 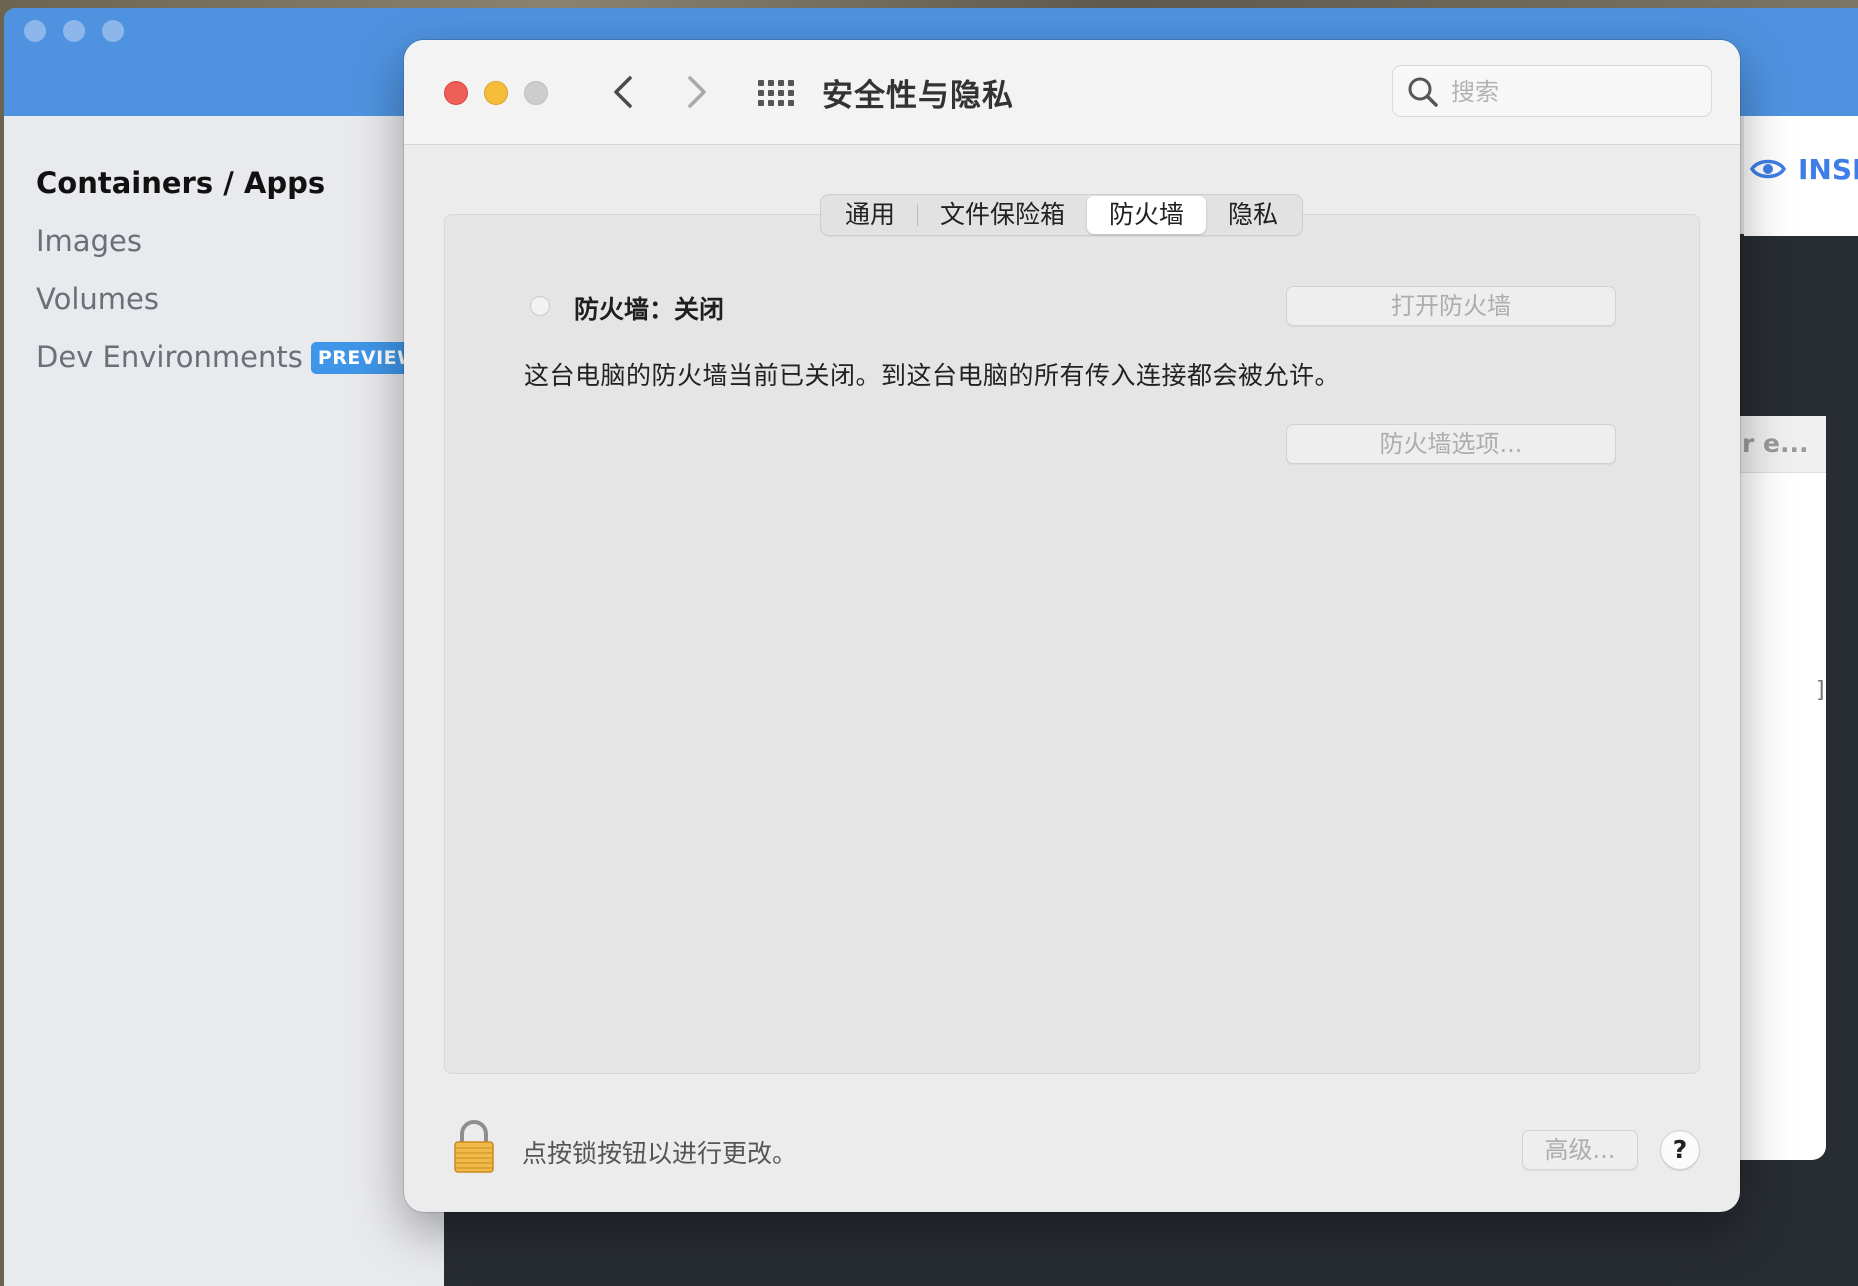 I want to click on firewall-status-label: 防火墙：关闭, so click(x=649, y=309).